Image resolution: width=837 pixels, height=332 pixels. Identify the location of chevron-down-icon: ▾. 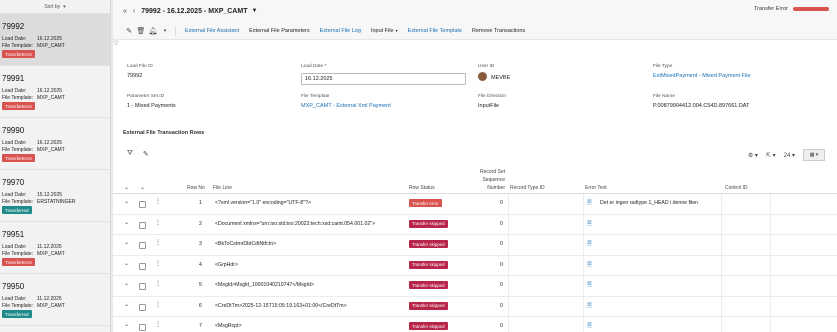
(165, 31).